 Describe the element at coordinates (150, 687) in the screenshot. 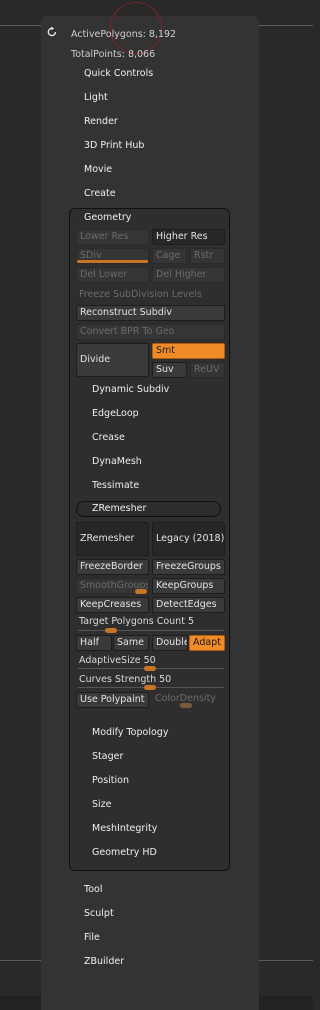

I see `curves-strength-knob` at that location.